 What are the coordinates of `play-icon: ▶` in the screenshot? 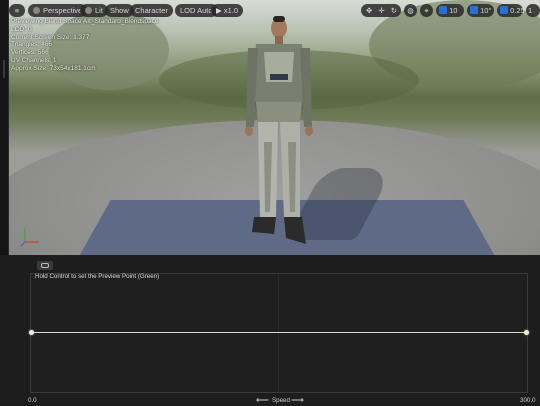 It's located at (220, 10).